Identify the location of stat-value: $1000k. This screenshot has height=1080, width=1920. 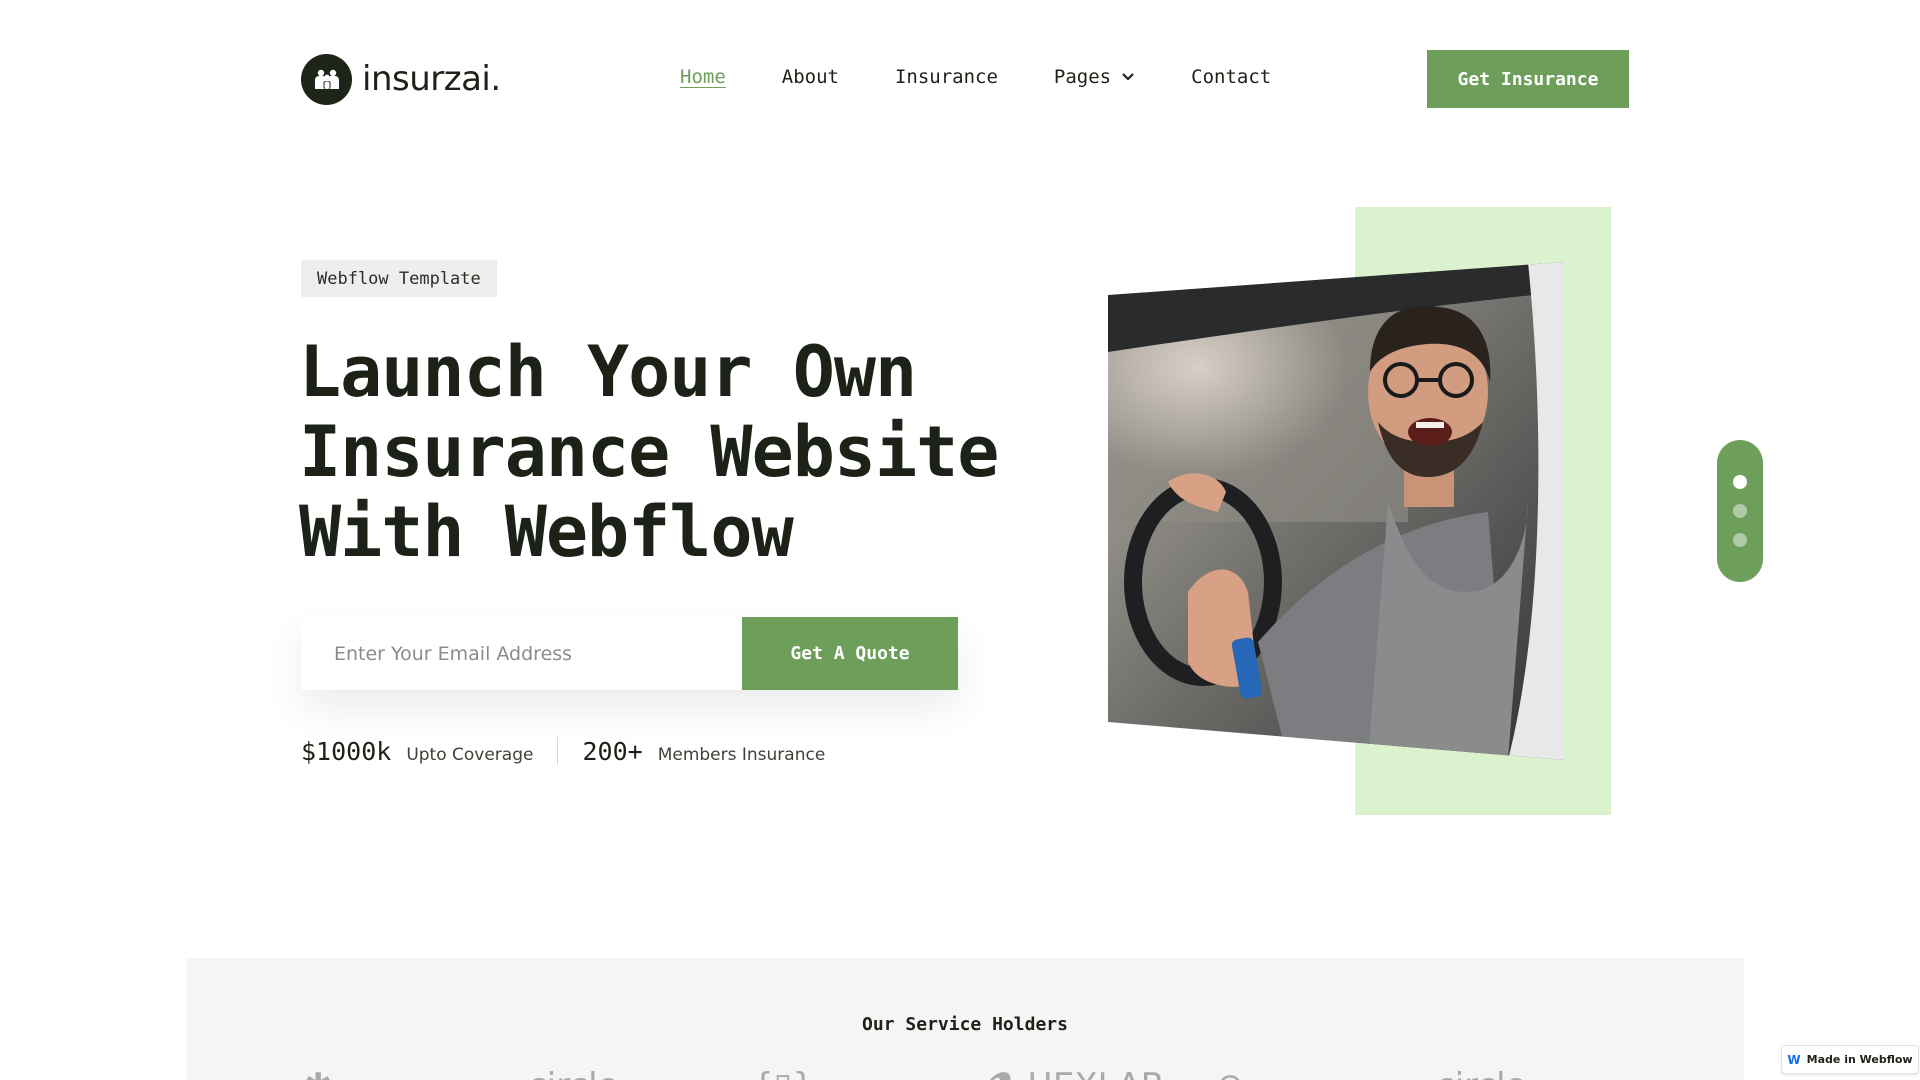
(346, 751).